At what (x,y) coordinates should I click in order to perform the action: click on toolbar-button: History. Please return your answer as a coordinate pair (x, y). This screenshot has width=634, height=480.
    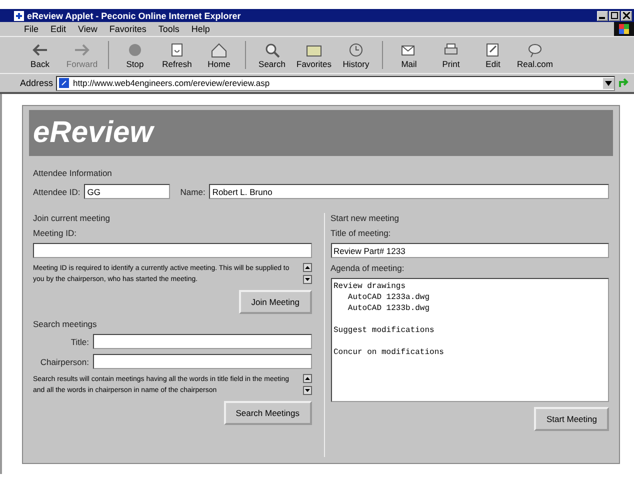
    Looking at the image, I should click on (356, 55).